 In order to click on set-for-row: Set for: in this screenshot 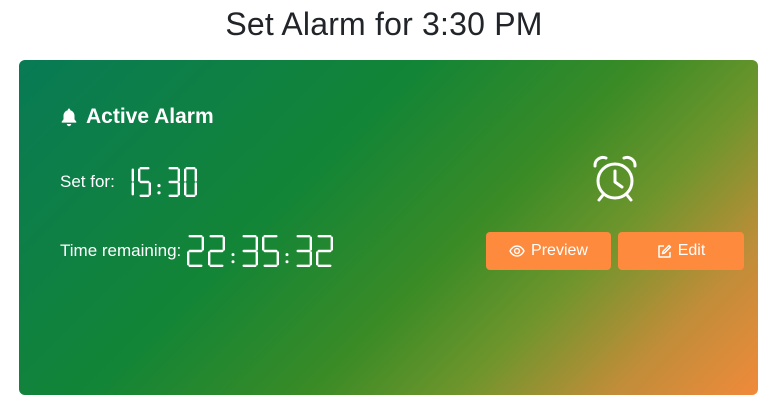, I will do `click(130, 182)`.